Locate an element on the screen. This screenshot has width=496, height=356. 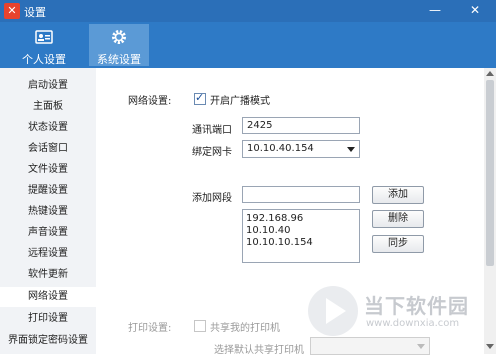
nic-label: 绑定网卡 is located at coordinates (212, 152).